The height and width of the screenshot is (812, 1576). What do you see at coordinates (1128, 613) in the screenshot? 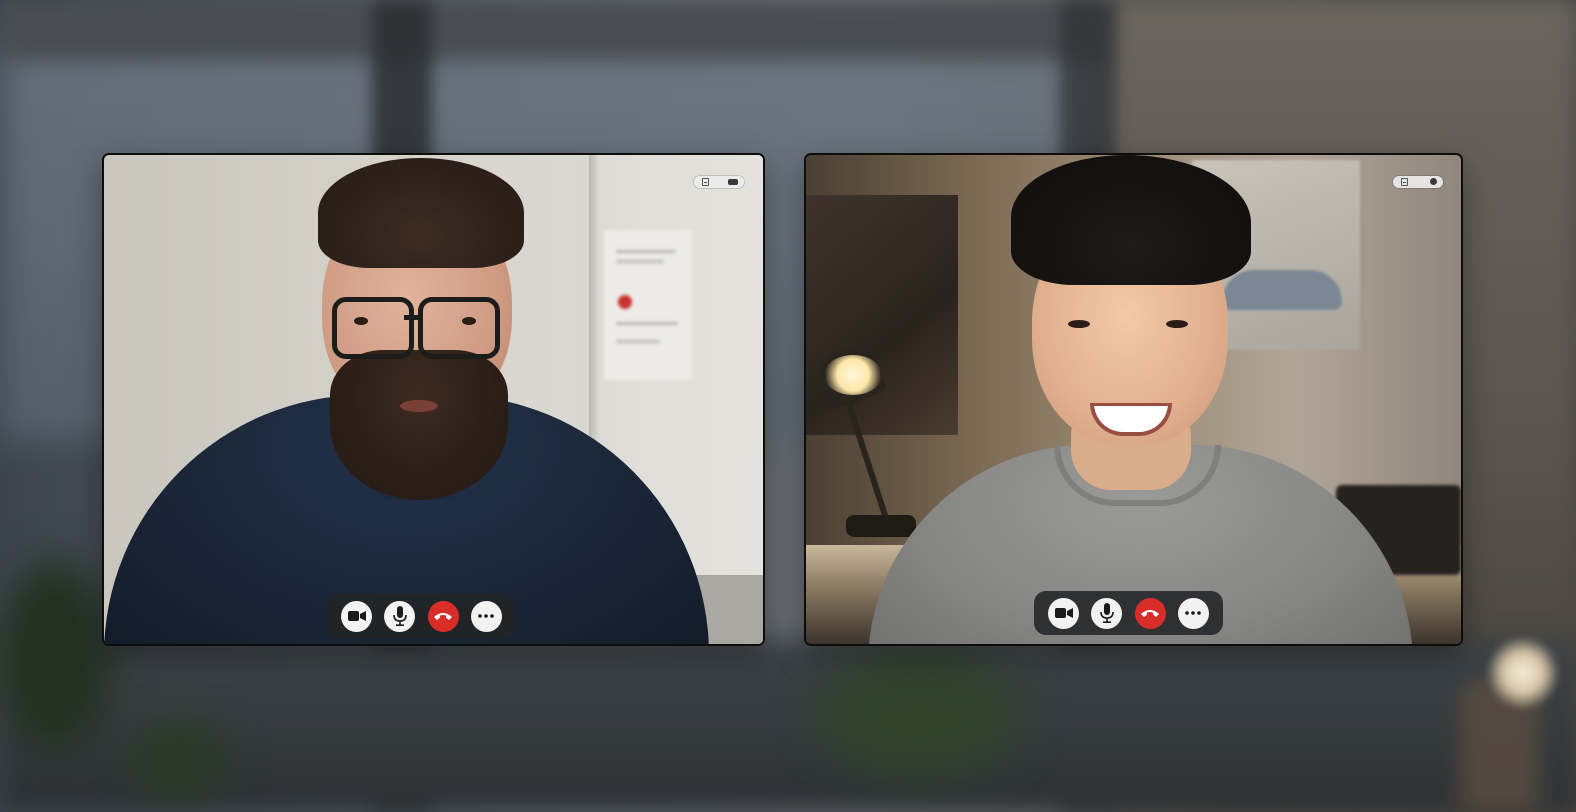
I see `call-controls-right` at bounding box center [1128, 613].